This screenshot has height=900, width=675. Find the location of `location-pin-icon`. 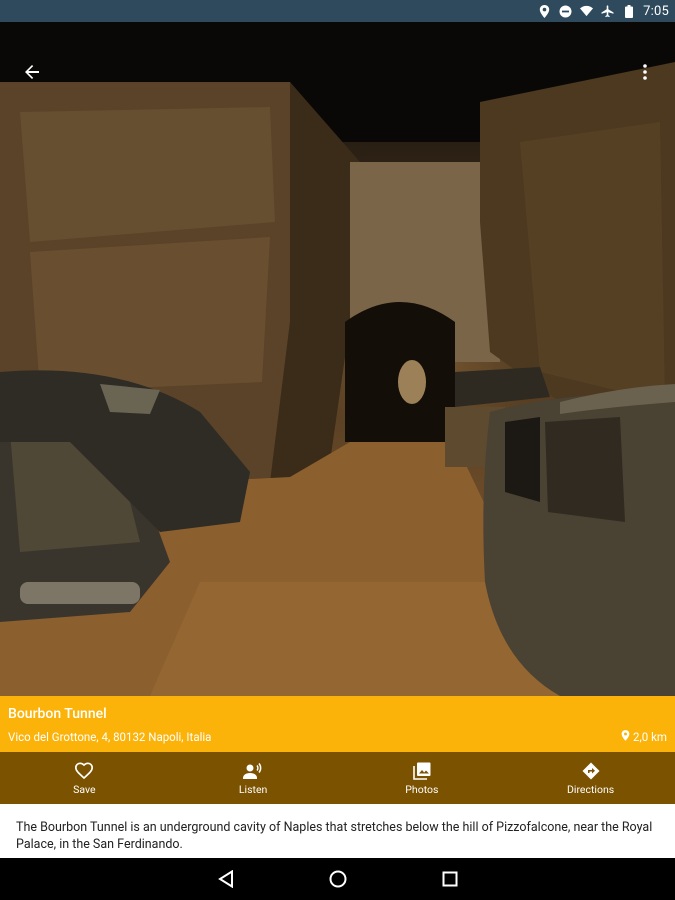

location-pin-icon is located at coordinates (625, 737).